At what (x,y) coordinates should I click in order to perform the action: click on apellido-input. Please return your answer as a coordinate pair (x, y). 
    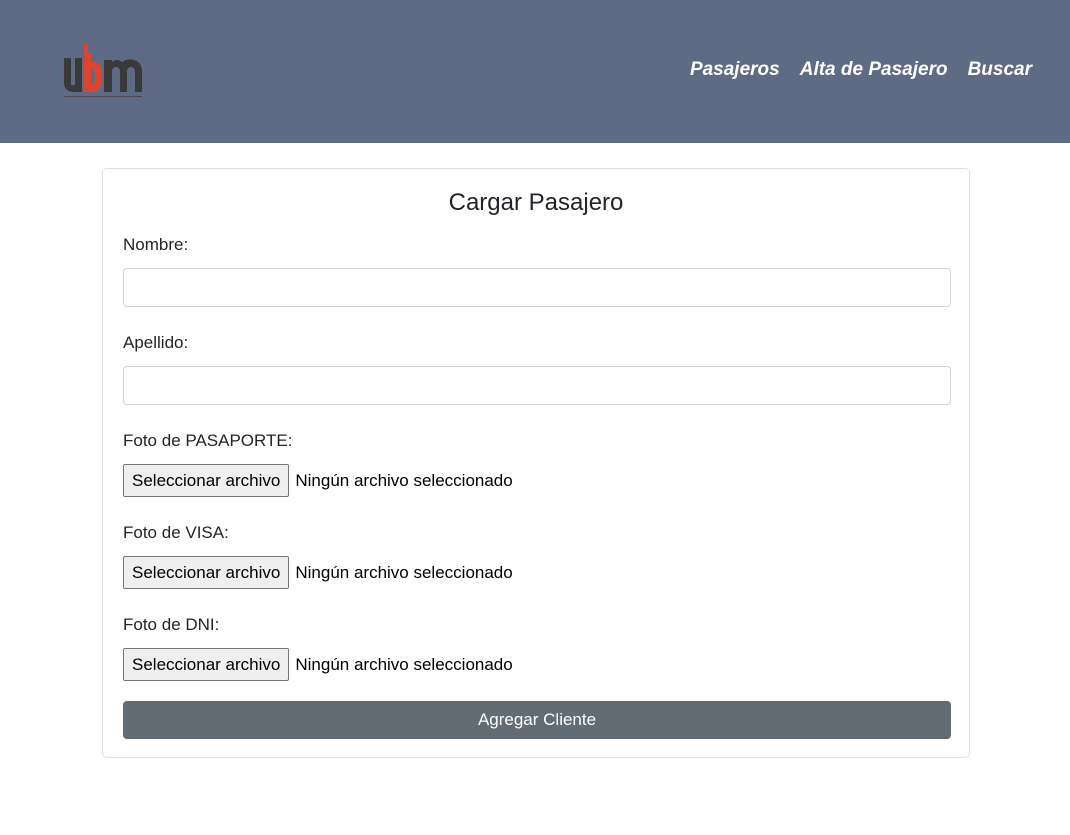
    Looking at the image, I should click on (537, 385).